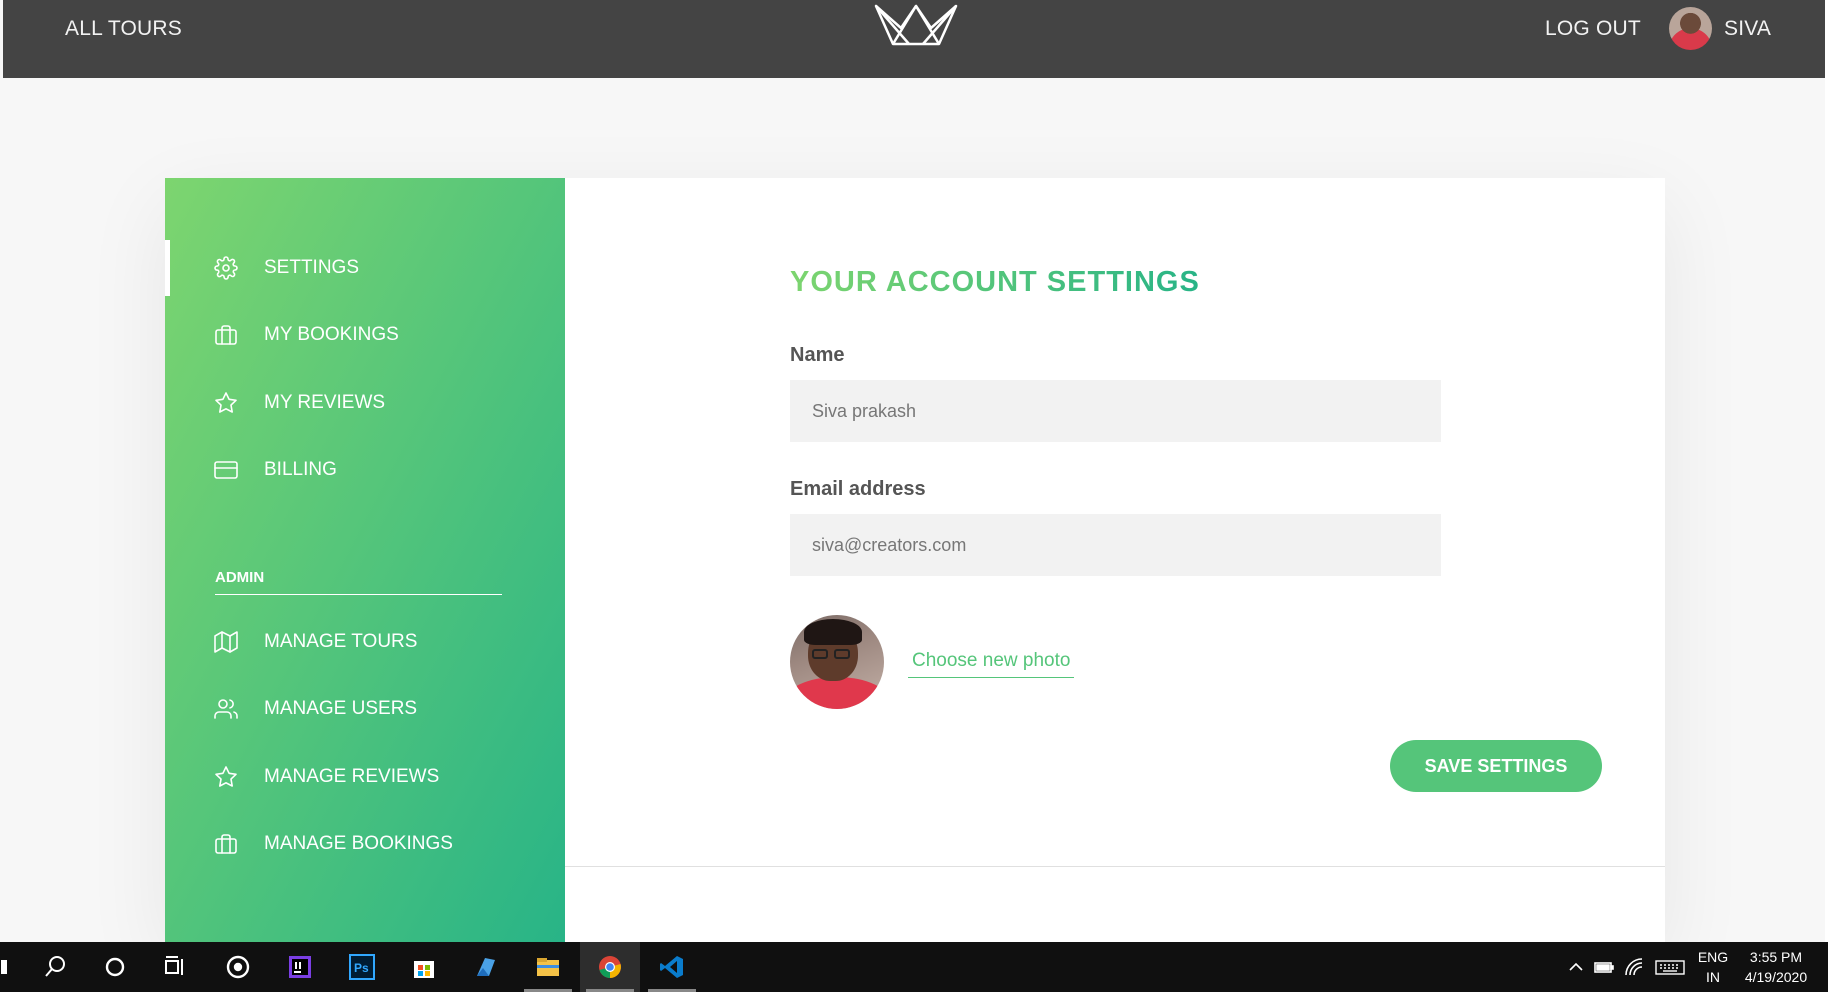 This screenshot has width=1828, height=992. What do you see at coordinates (1496, 766) in the screenshot?
I see `save-settings-button: SAVE SETTINGS` at bounding box center [1496, 766].